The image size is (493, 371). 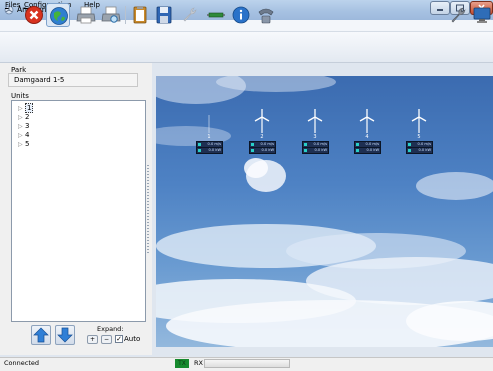 What do you see at coordinates (22, 363) in the screenshot?
I see `connection-status: Connected` at bounding box center [22, 363].